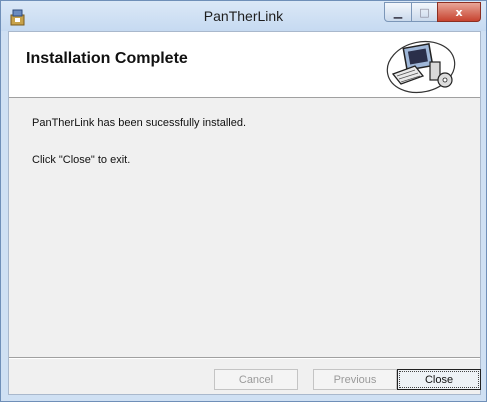  I want to click on maximize-icon: □, so click(424, 12).